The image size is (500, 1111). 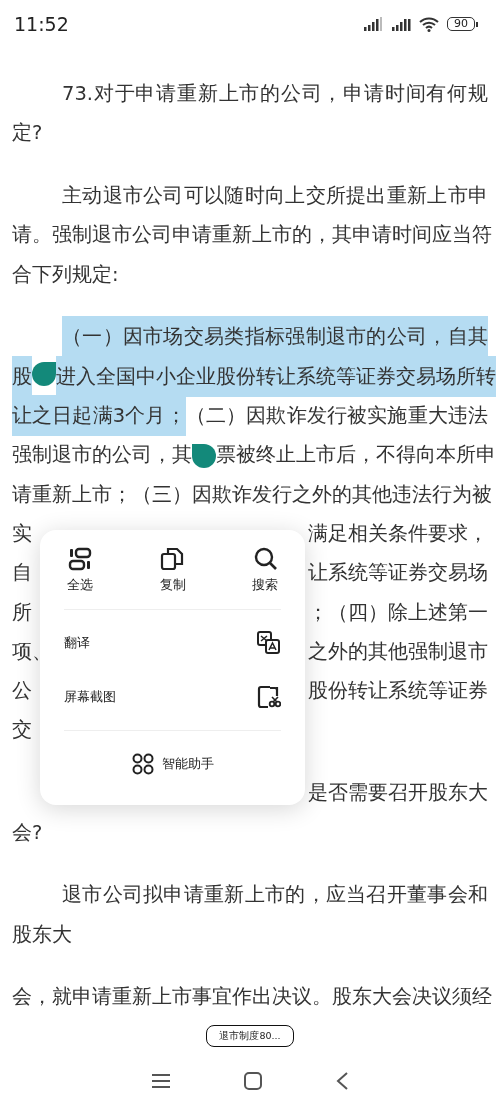 What do you see at coordinates (342, 1081) in the screenshot?
I see `back-icon` at bounding box center [342, 1081].